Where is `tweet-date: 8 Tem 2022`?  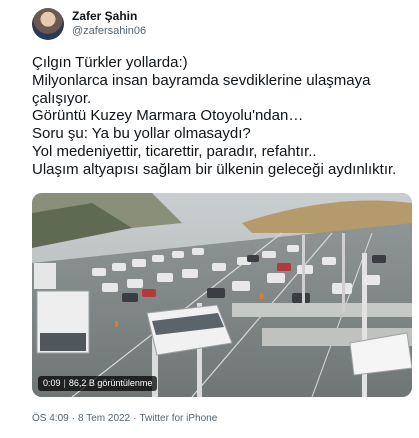 tweet-date: 8 Tem 2022 is located at coordinates (104, 418).